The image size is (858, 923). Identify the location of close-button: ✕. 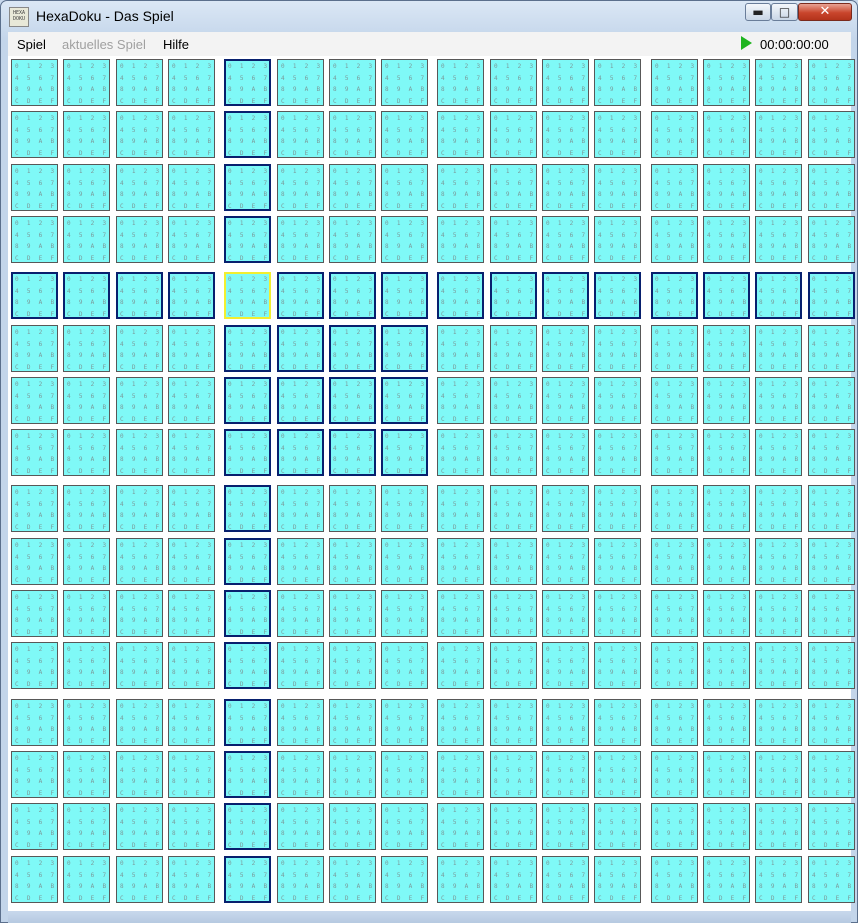
(825, 12).